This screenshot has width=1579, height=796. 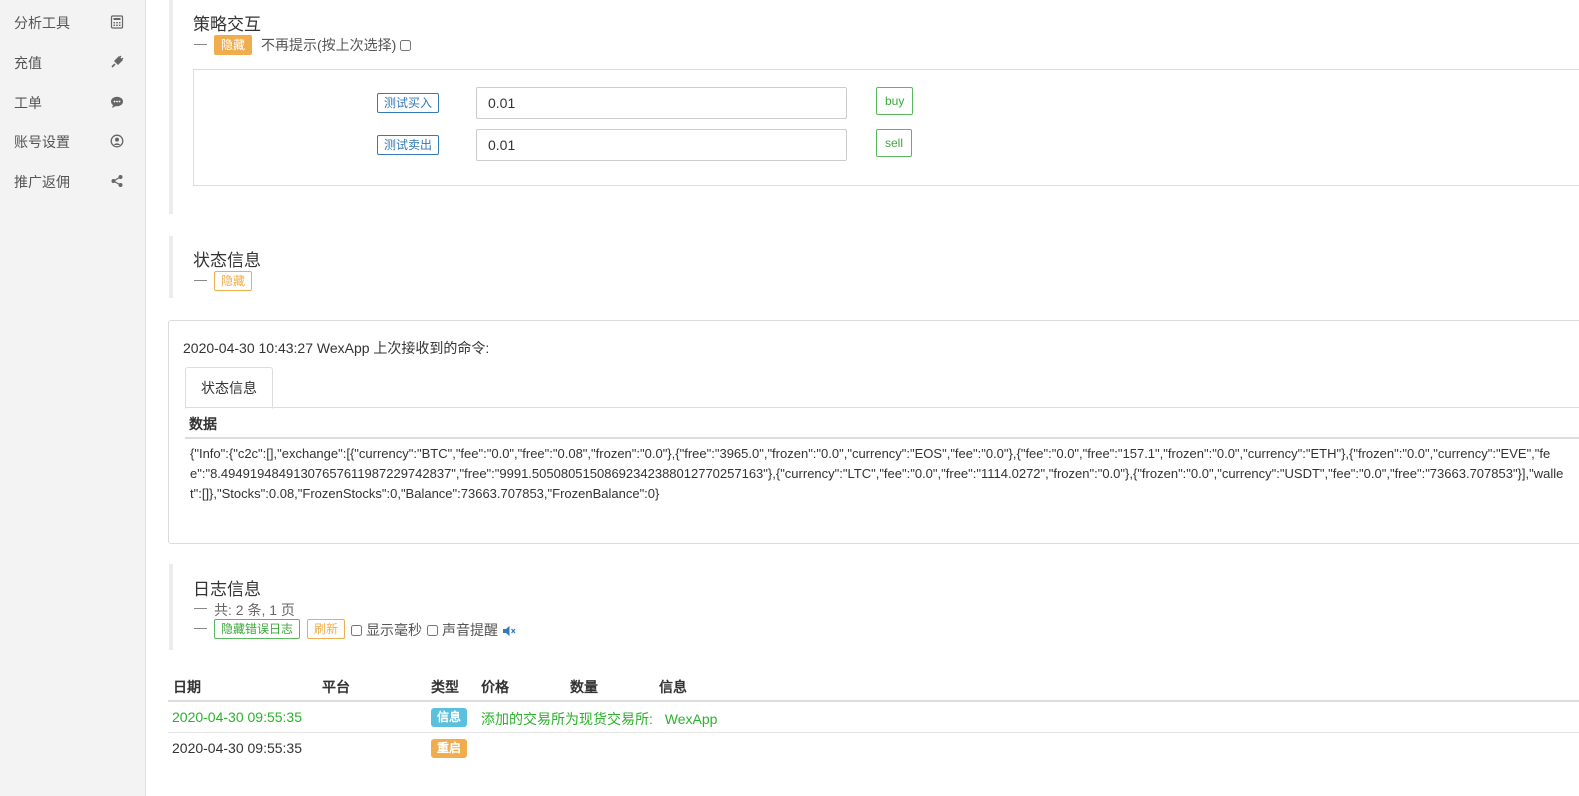 What do you see at coordinates (584, 687) in the screenshot?
I see `column-header-amount: 数量` at bounding box center [584, 687].